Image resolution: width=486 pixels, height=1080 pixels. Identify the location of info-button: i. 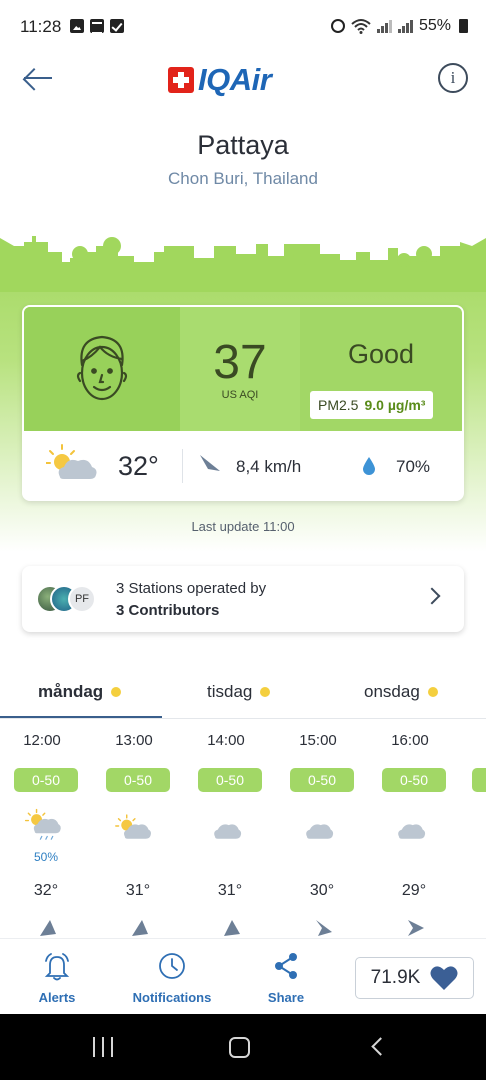
(453, 78).